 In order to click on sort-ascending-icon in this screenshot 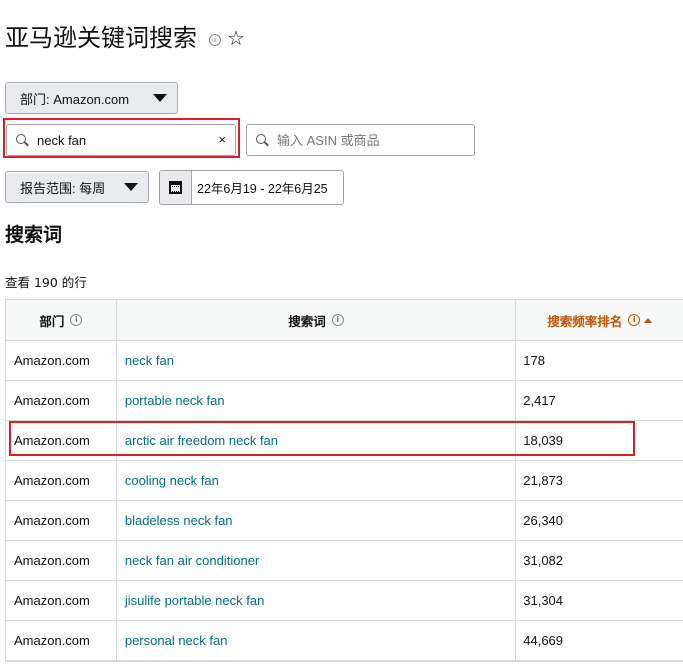, I will do `click(648, 320)`.